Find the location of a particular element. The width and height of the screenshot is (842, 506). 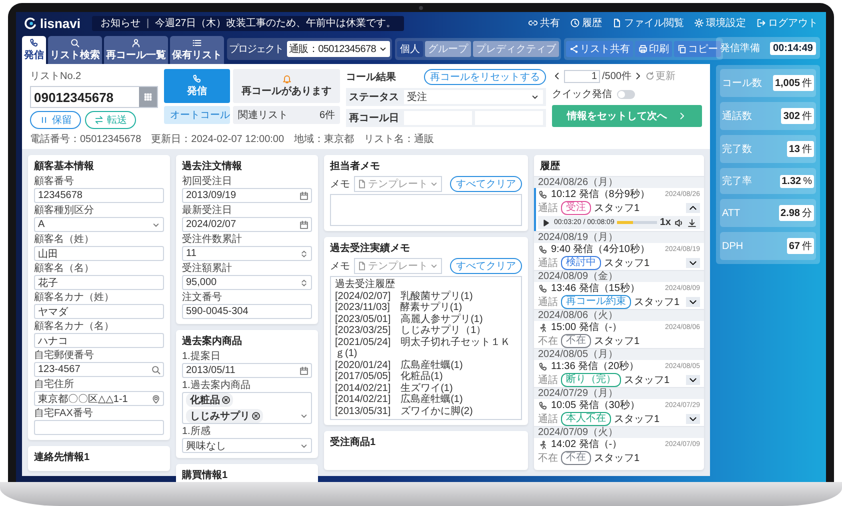

panel-title: 過去案内商品 is located at coordinates (212, 341).